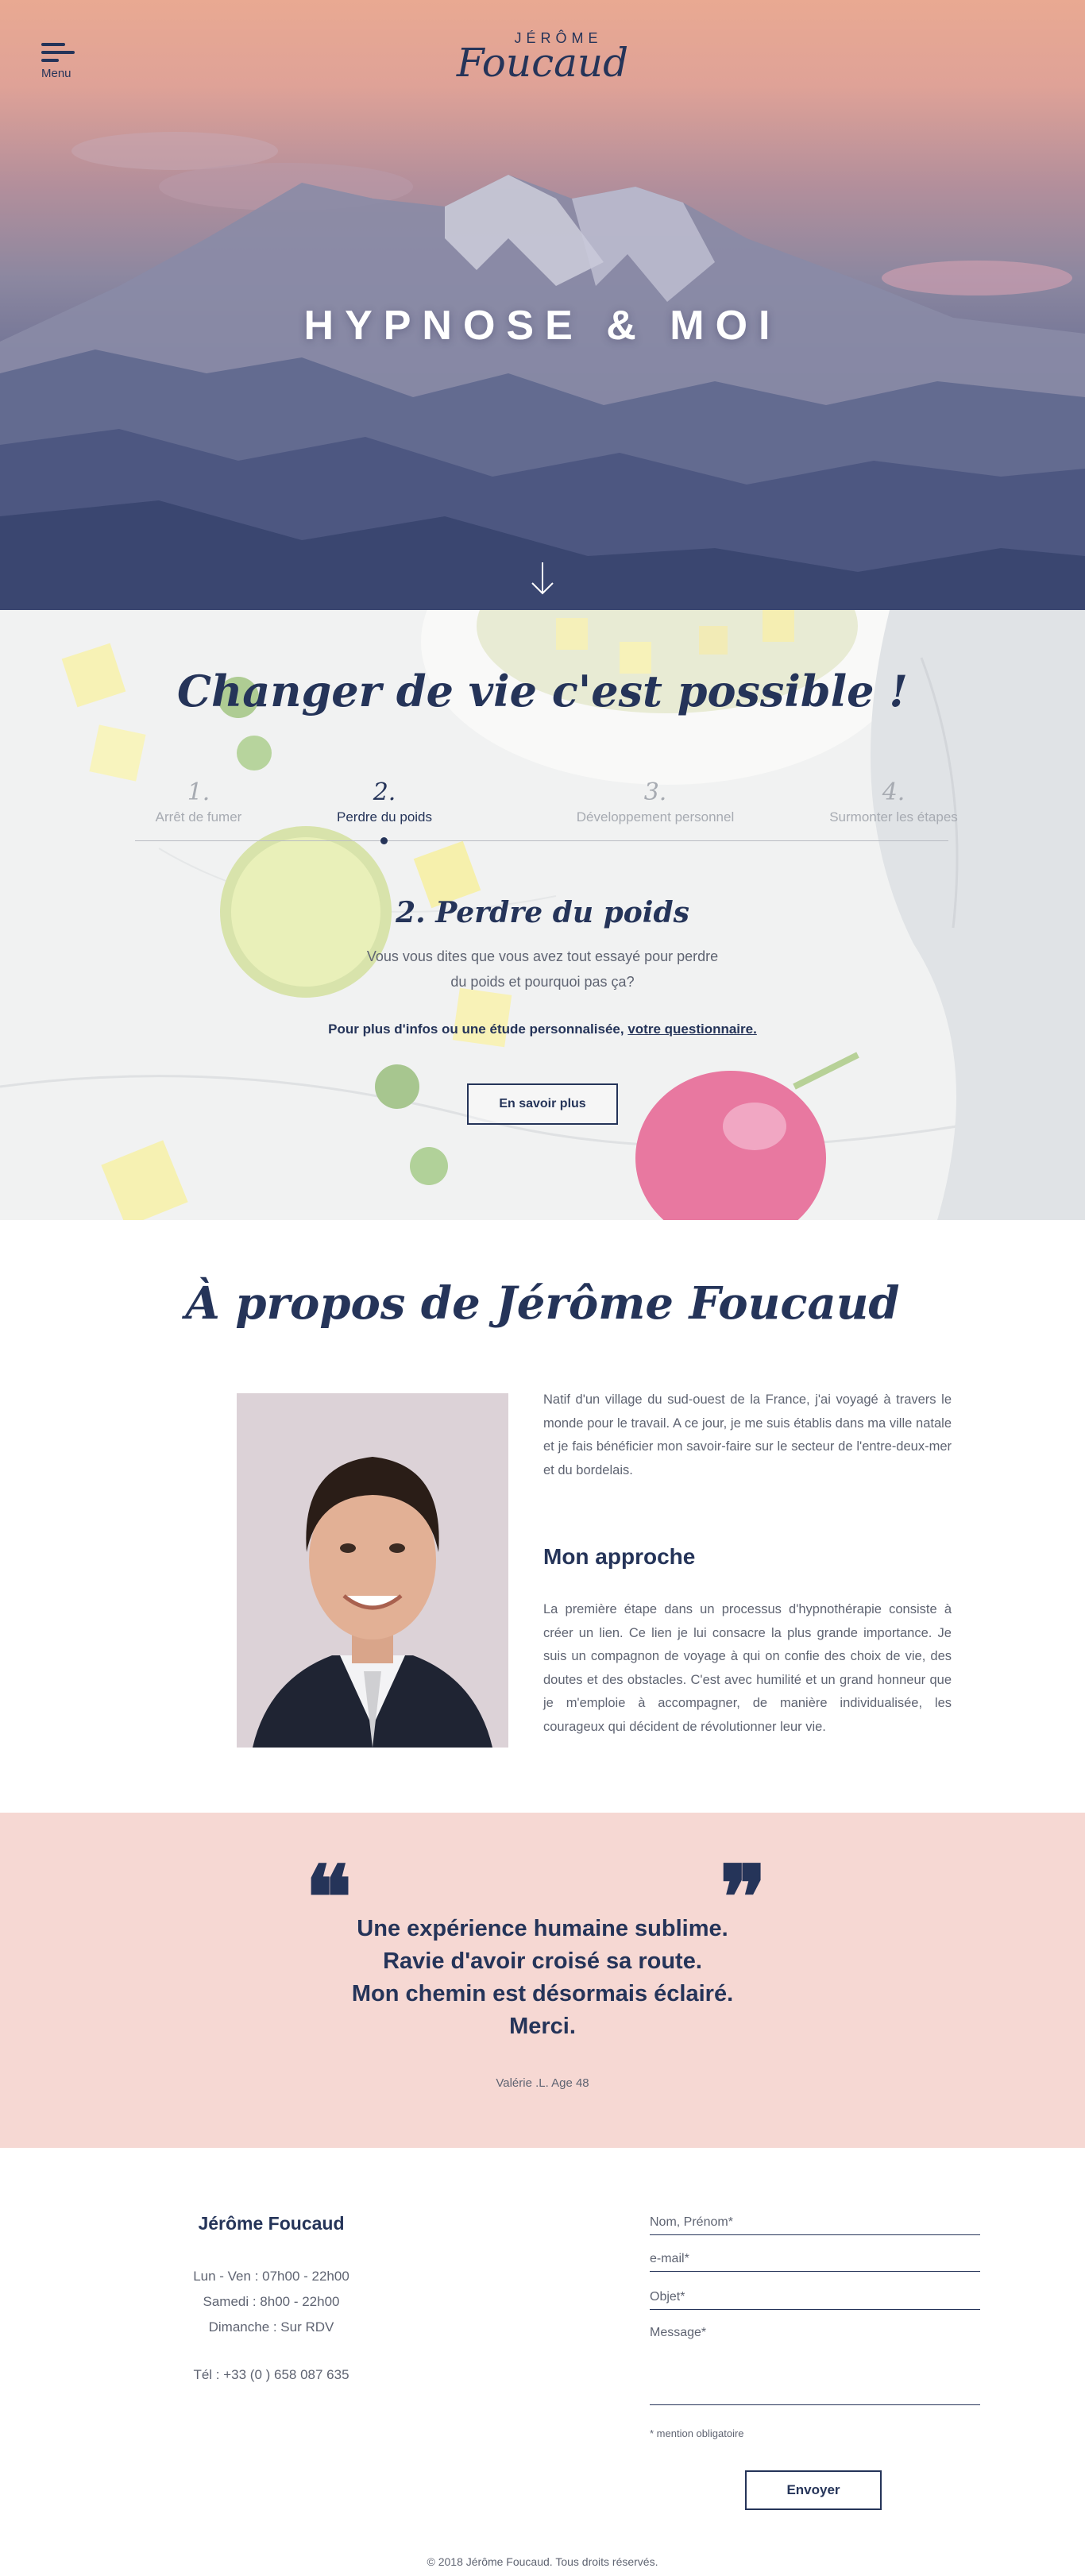 This screenshot has width=1085, height=2576. What do you see at coordinates (542, 578) in the screenshot?
I see `arrow-down-icon` at bounding box center [542, 578].